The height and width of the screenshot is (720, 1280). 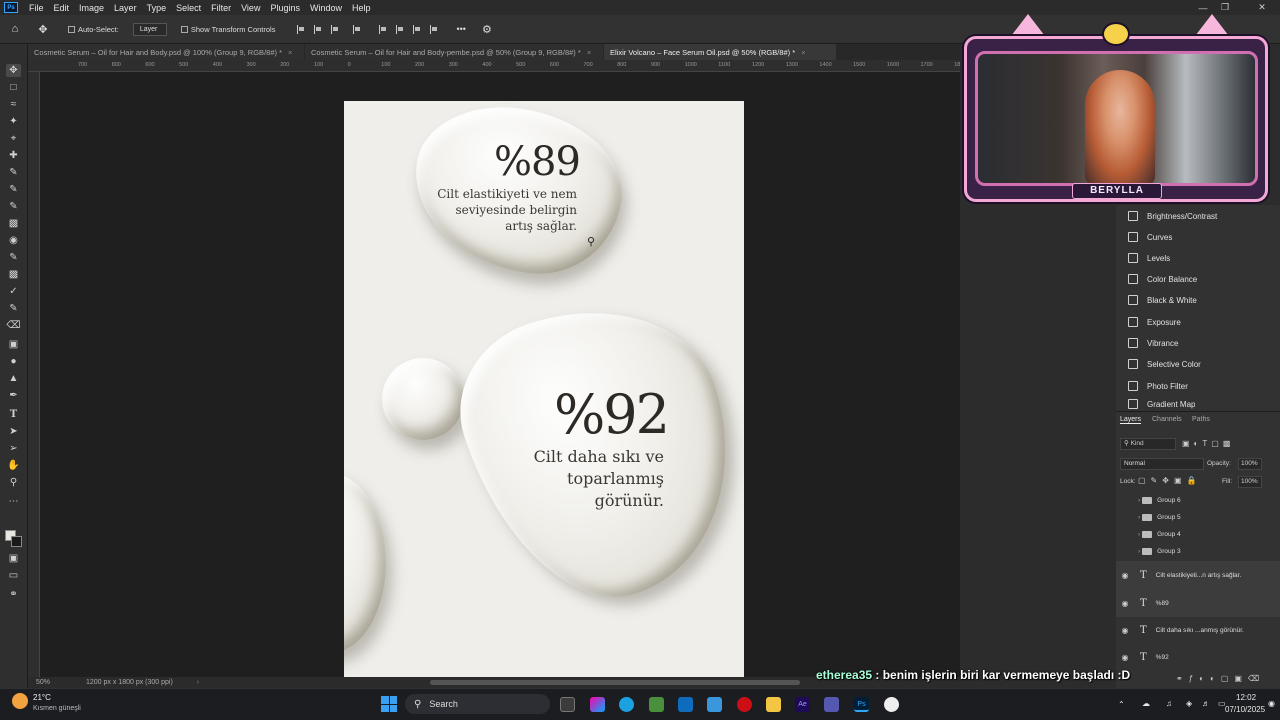 What do you see at coordinates (1250, 464) in the screenshot?
I see `opacity-input: 100%` at bounding box center [1250, 464].